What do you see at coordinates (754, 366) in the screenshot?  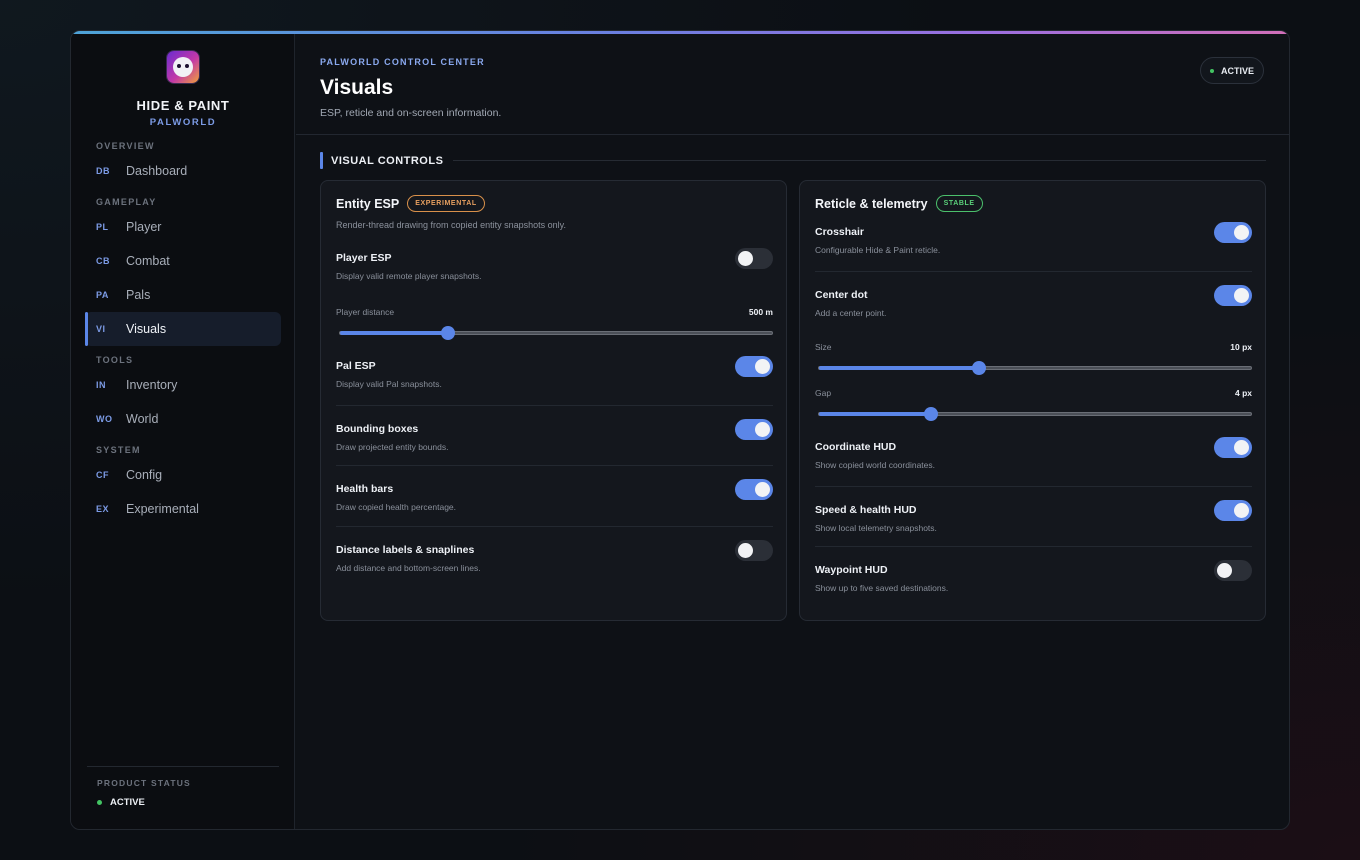 I see `pal-esp-toggle` at bounding box center [754, 366].